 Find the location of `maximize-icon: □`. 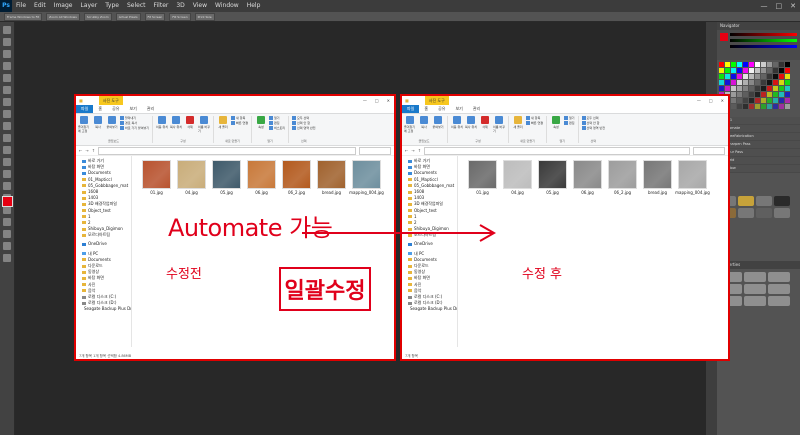

maximize-icon: □ is located at coordinates (711, 100).